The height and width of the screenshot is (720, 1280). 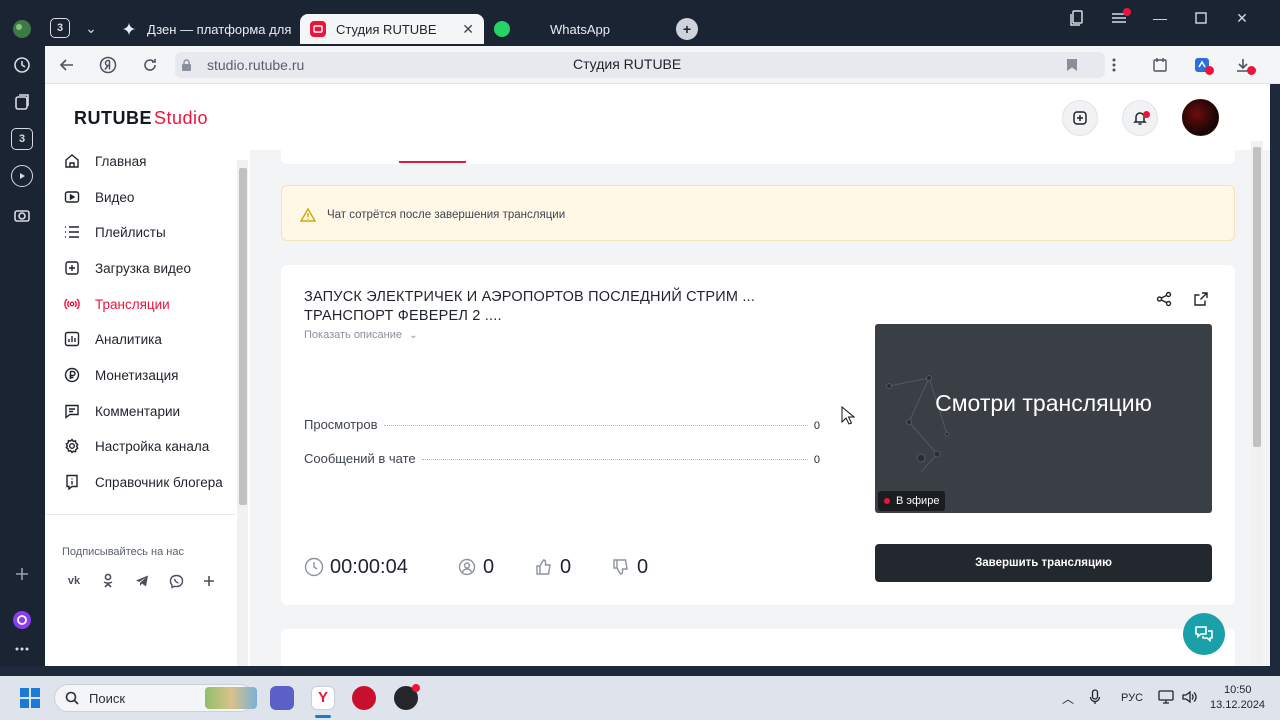 What do you see at coordinates (566, 566) in the screenshot?
I see `likes-value: 0` at bounding box center [566, 566].